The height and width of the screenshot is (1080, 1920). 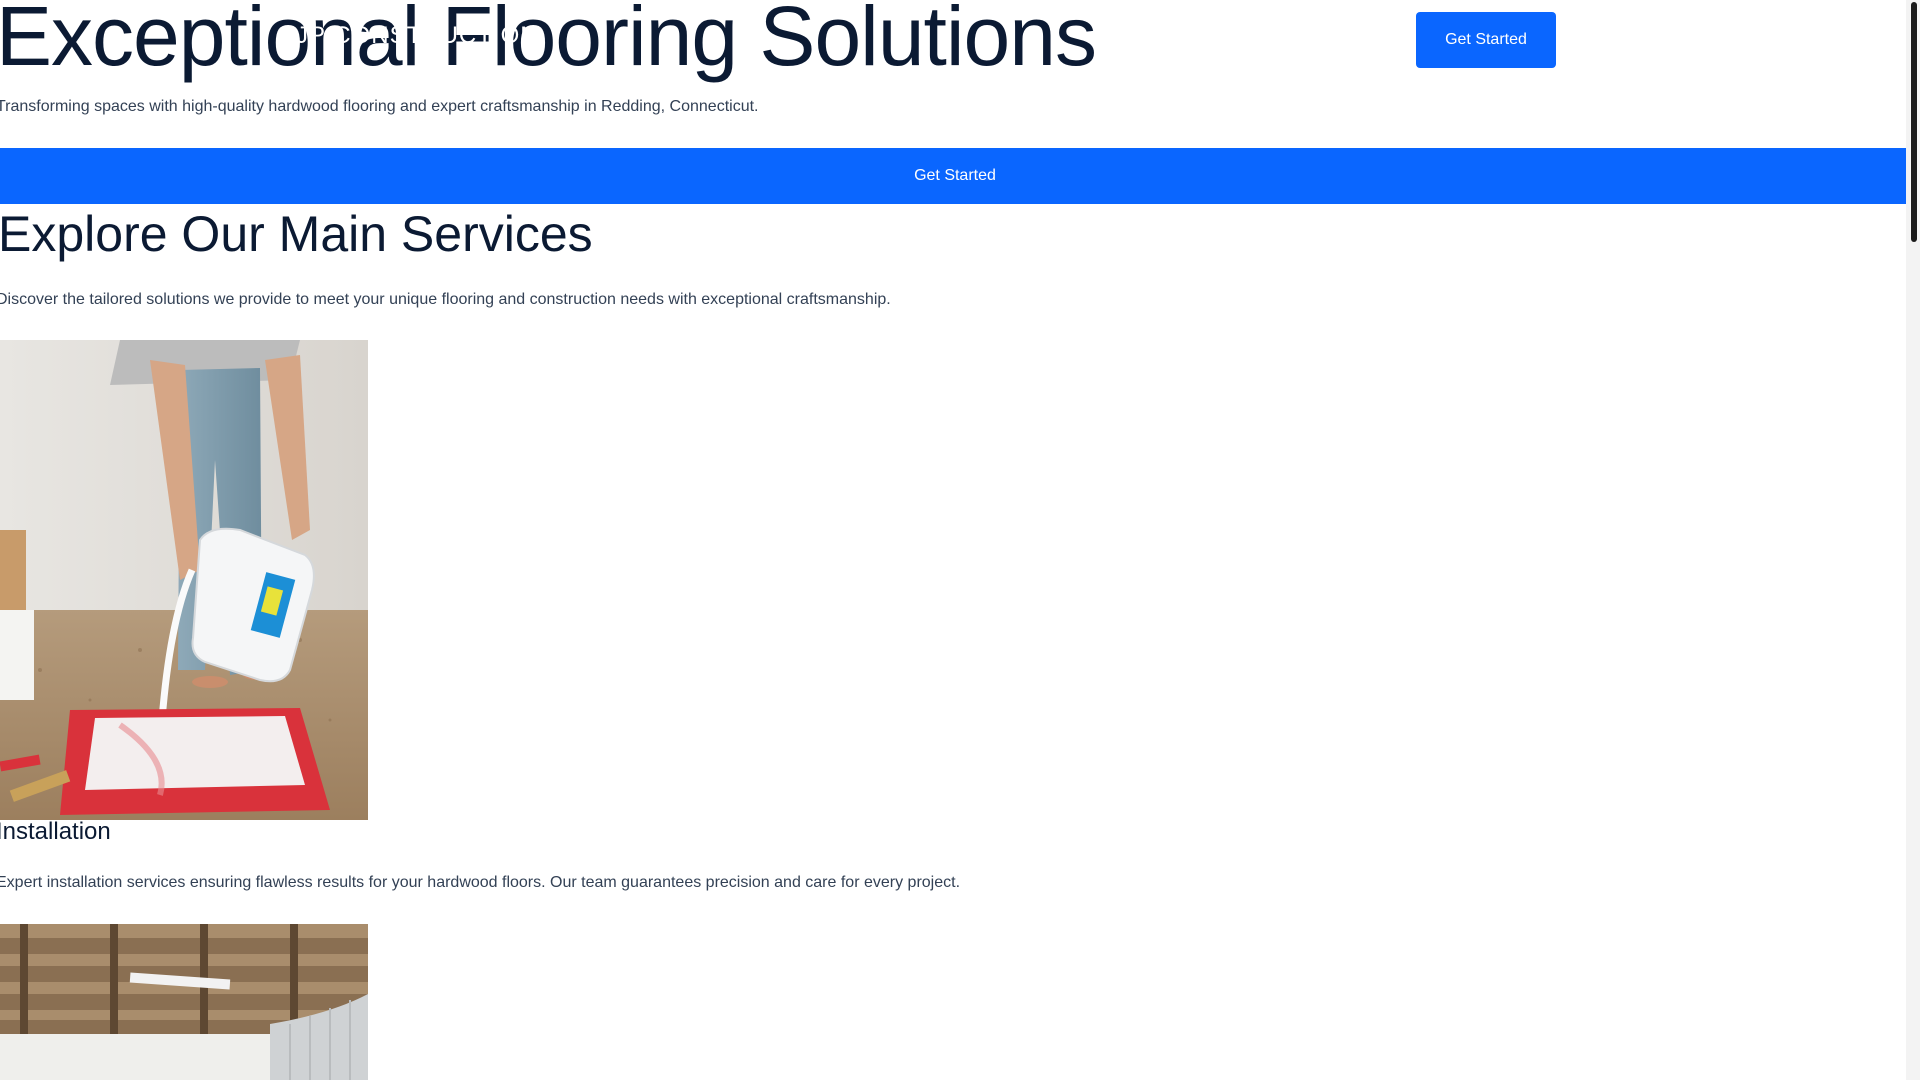 I want to click on installation-photo-illustration, so click(x=184, y=580).